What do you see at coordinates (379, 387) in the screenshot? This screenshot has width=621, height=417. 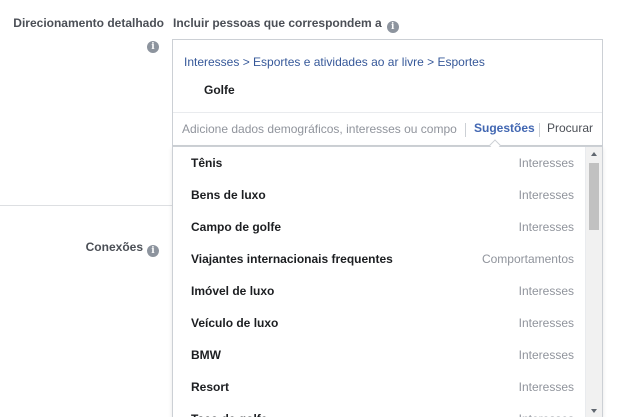 I see `suggestion-item: Resort Interesses` at bounding box center [379, 387].